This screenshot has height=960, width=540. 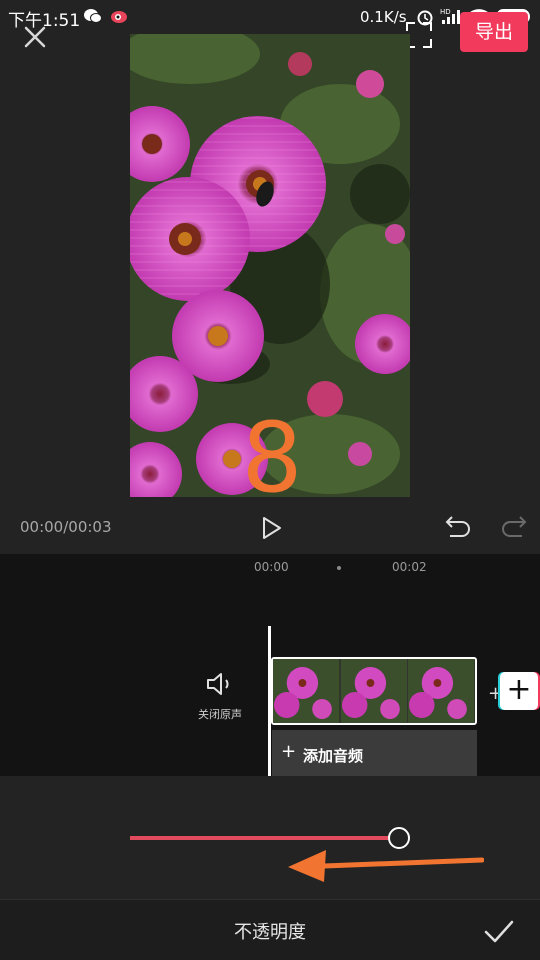 I want to click on panel-title: 不透明度, so click(x=270, y=932).